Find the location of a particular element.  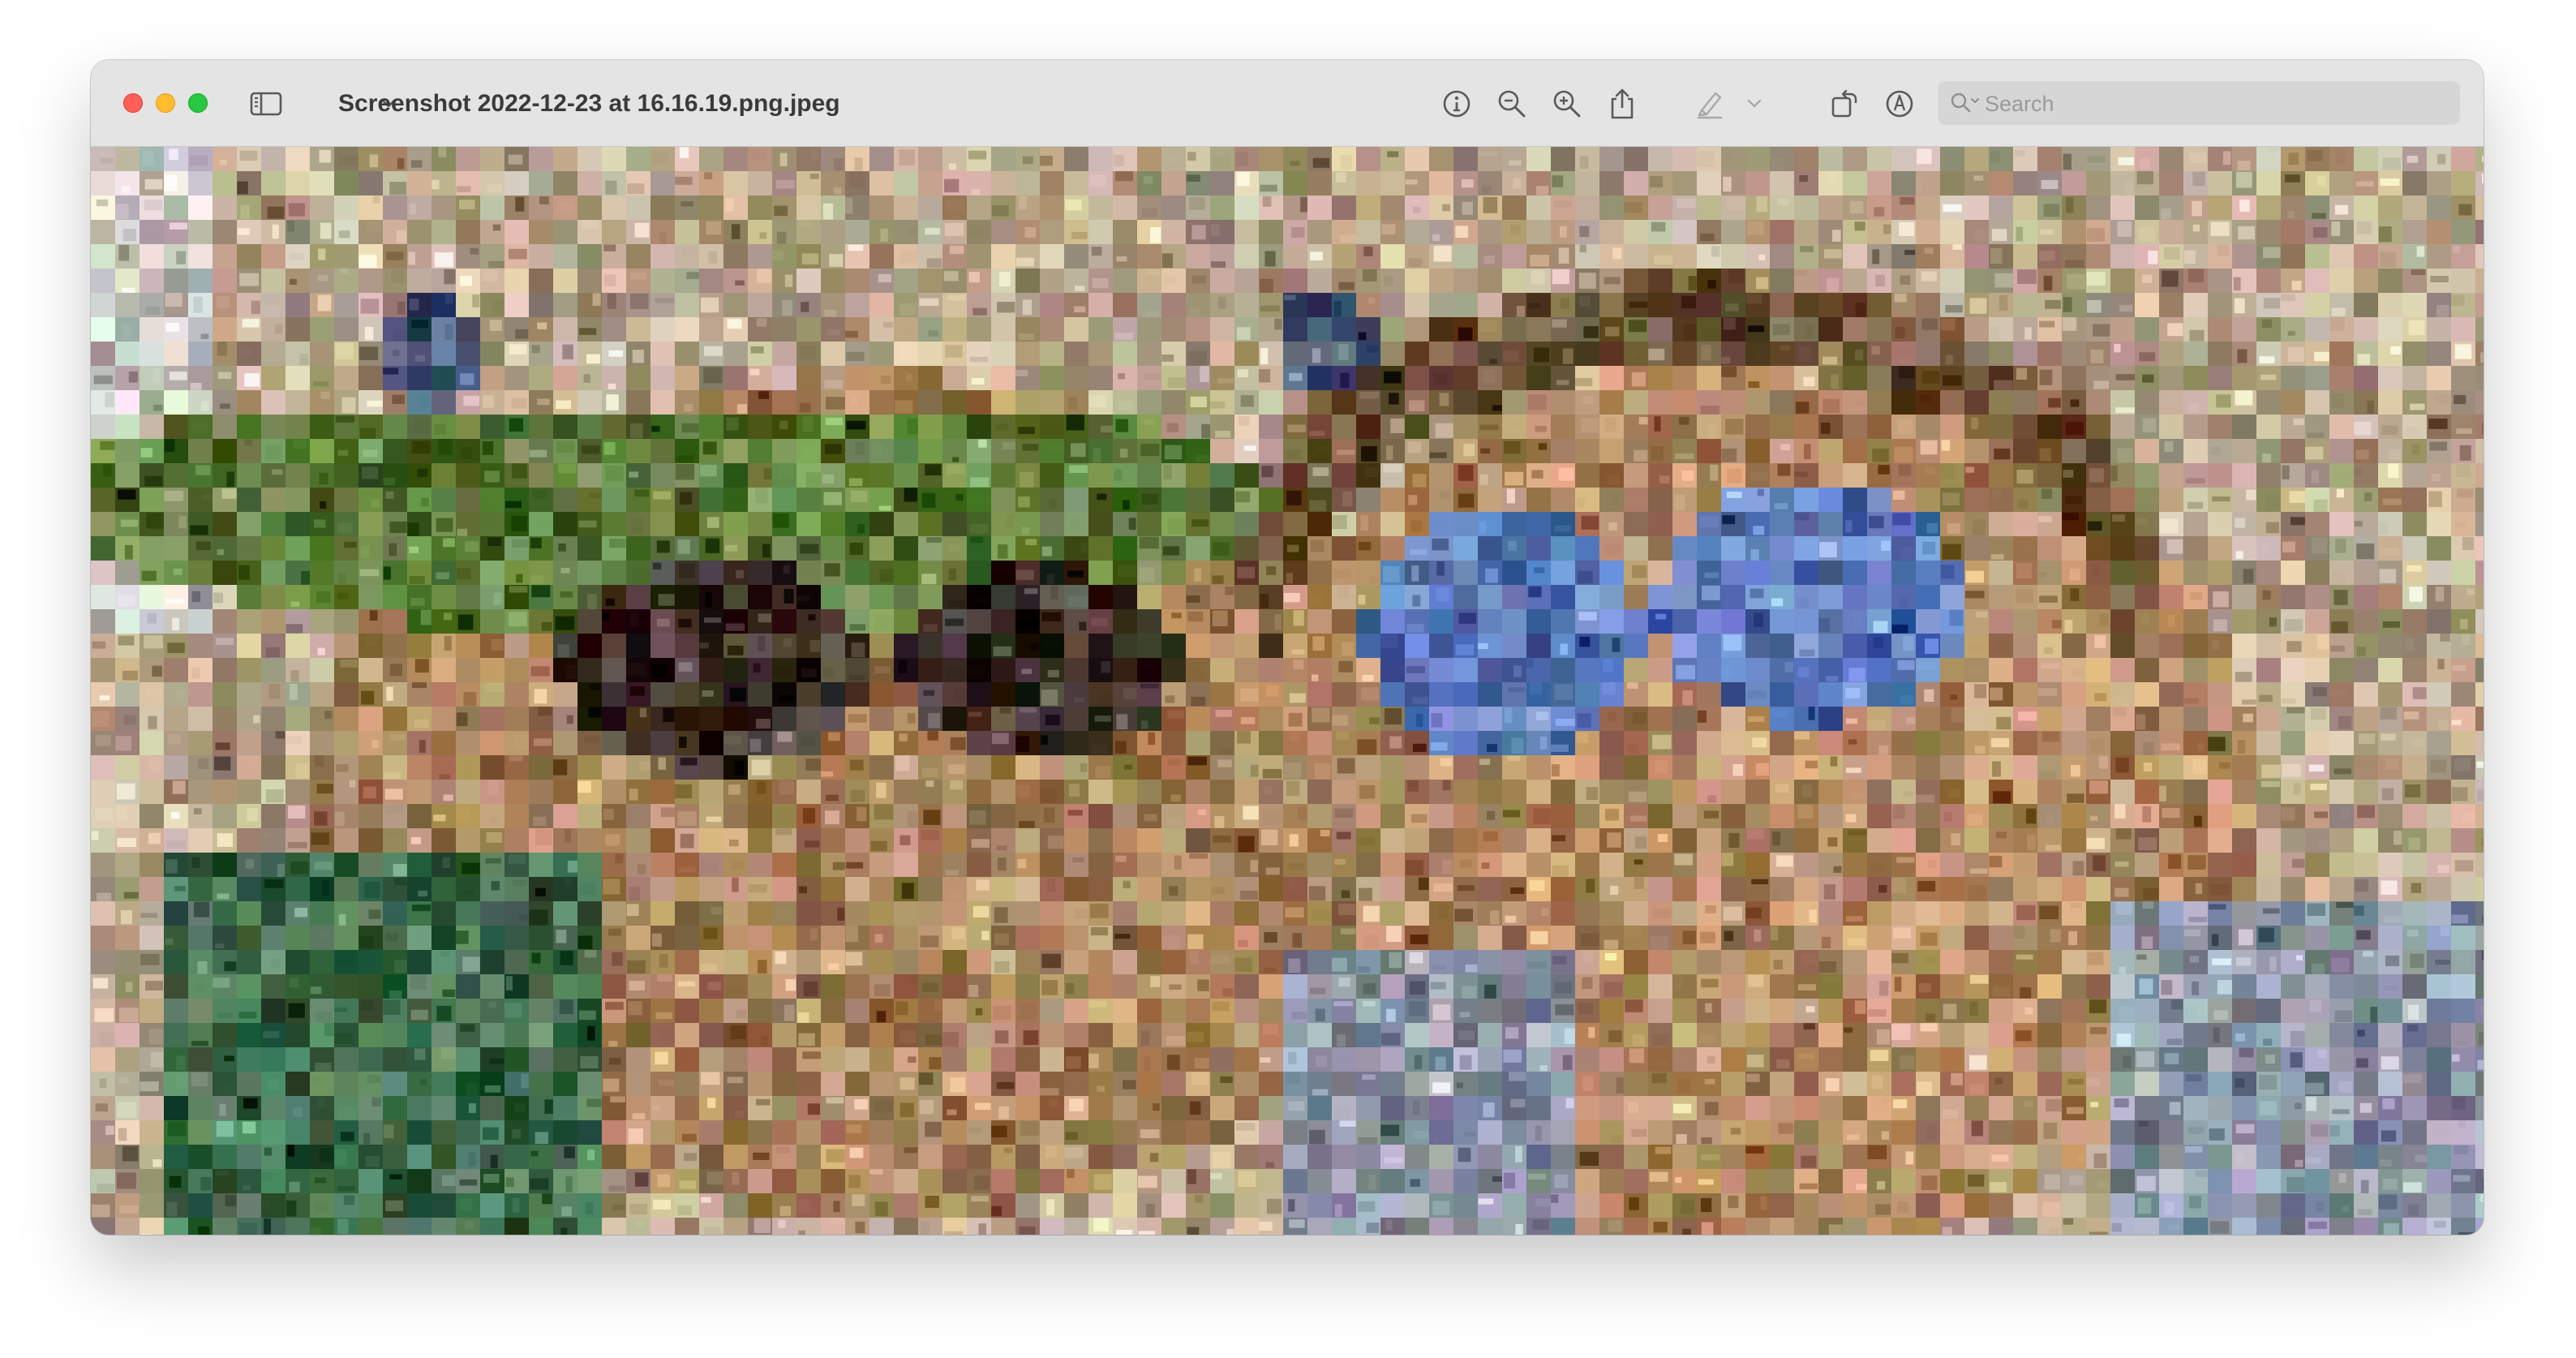

zoom-out-button is located at coordinates (1512, 104).